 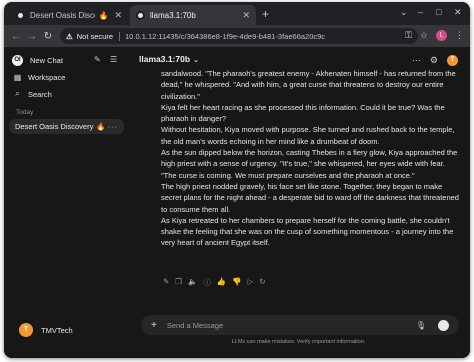 What do you see at coordinates (17, 93) in the screenshot?
I see `search-icon: ⌕` at bounding box center [17, 93].